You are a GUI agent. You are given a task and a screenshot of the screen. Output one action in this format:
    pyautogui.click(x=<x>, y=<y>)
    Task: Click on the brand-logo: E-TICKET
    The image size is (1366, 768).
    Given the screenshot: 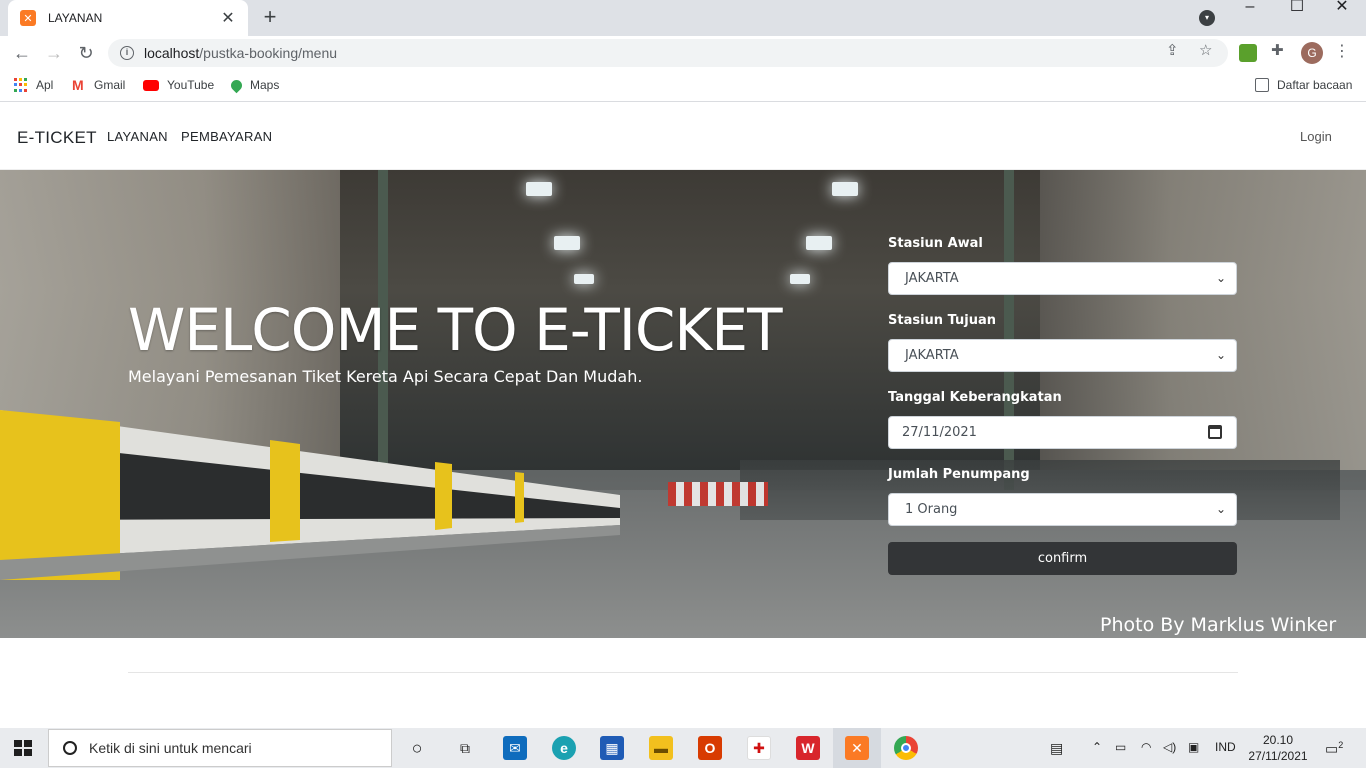 What is the action you would take?
    pyautogui.click(x=57, y=138)
    